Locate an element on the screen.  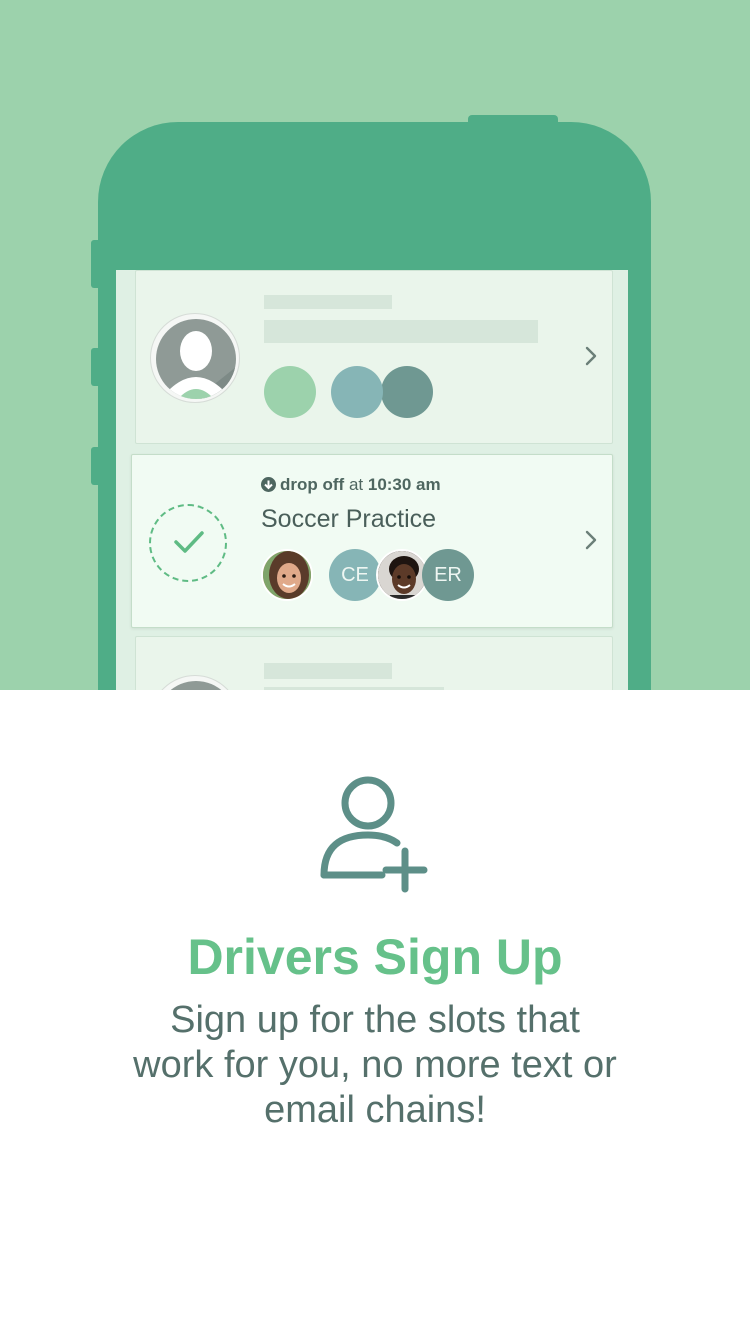
onboarding-heading: Drivers Sign Up is located at coordinates (375, 957).